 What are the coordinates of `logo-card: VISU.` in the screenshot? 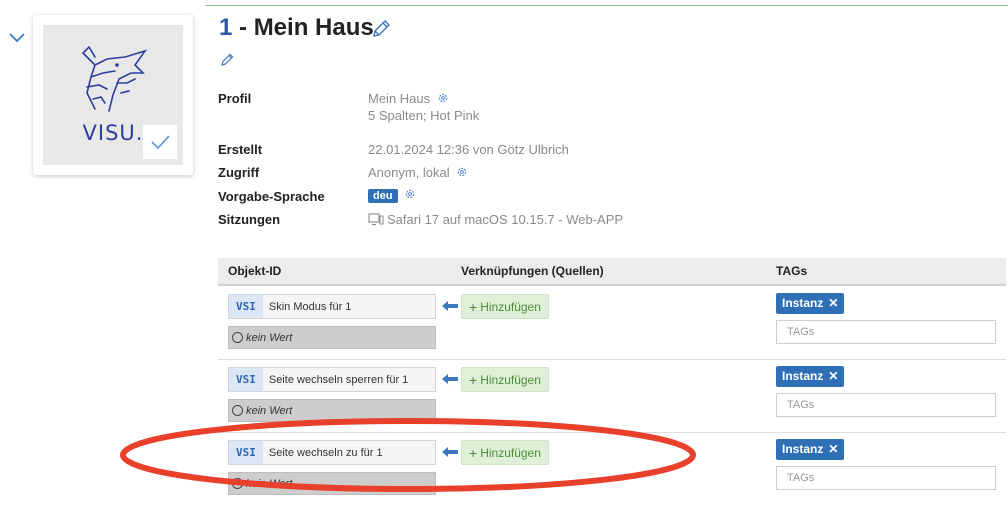 It's located at (113, 95).